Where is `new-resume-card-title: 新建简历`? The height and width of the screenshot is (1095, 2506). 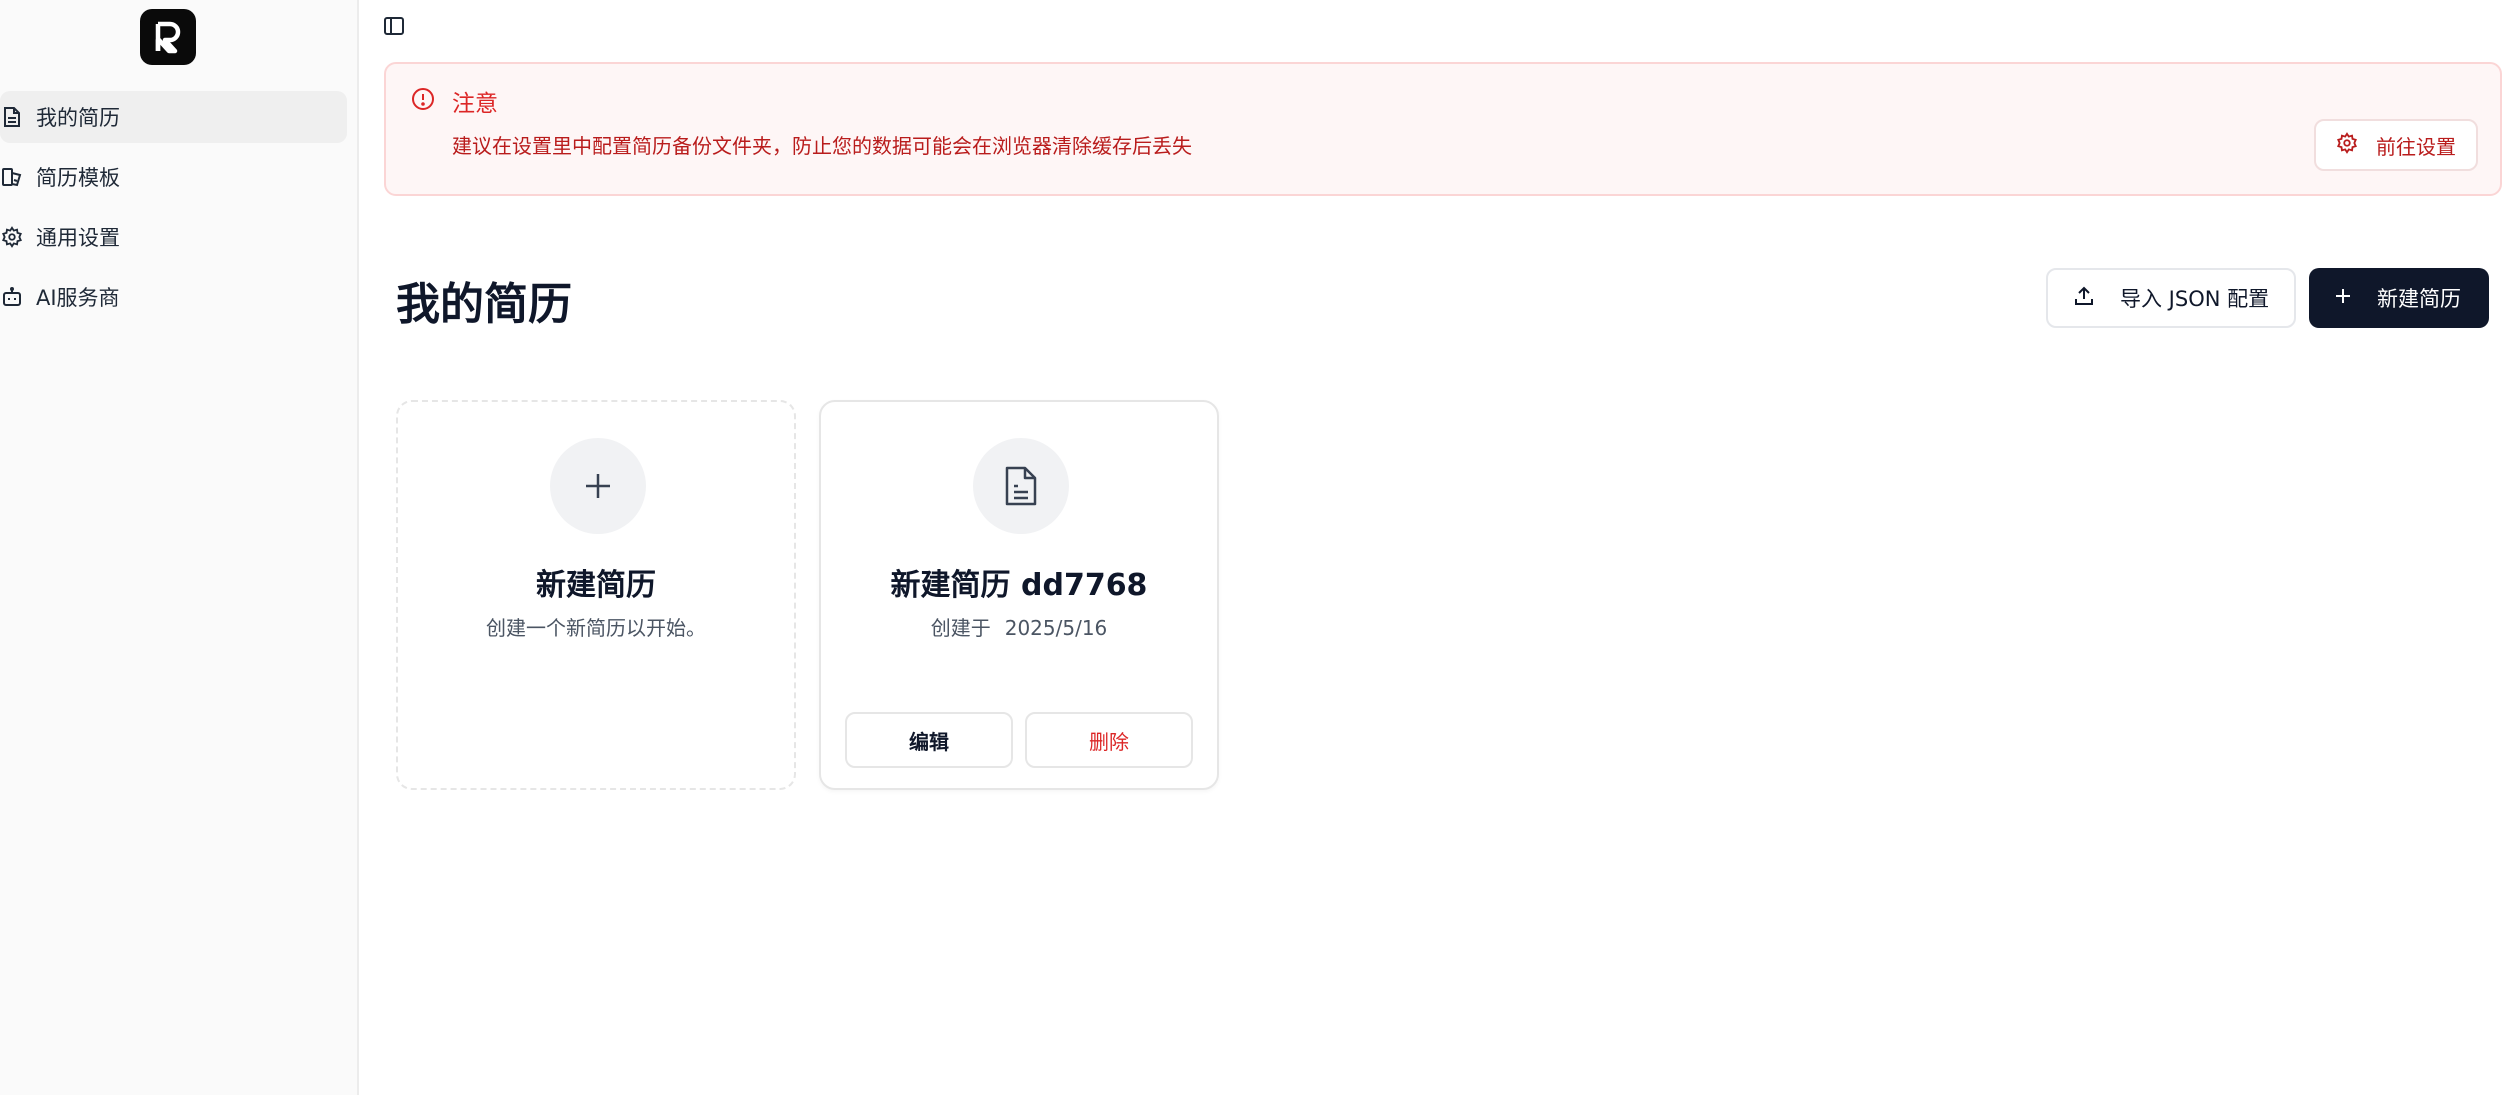 new-resume-card-title: 新建简历 is located at coordinates (596, 585).